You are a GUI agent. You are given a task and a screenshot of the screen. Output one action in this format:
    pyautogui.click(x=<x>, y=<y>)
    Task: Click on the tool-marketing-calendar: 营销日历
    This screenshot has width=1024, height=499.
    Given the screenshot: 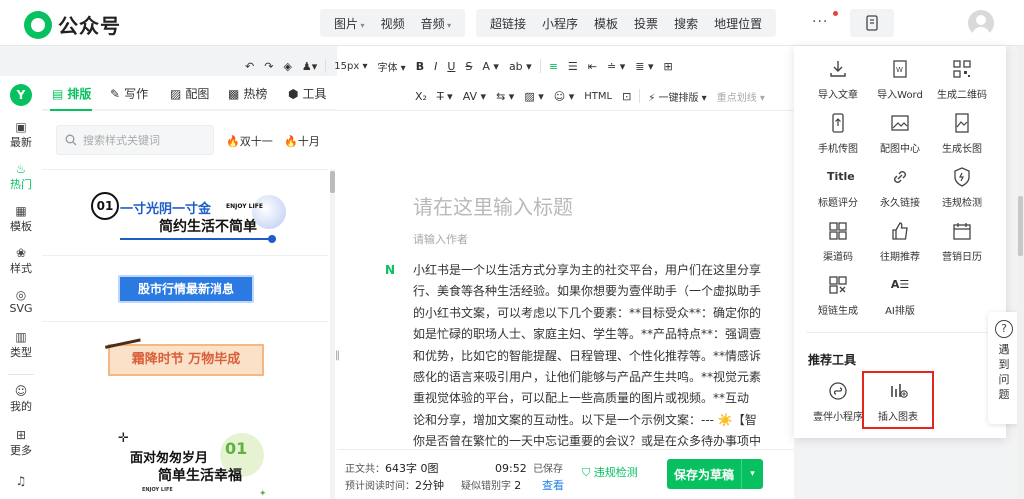 What is the action you would take?
    pyautogui.click(x=962, y=241)
    